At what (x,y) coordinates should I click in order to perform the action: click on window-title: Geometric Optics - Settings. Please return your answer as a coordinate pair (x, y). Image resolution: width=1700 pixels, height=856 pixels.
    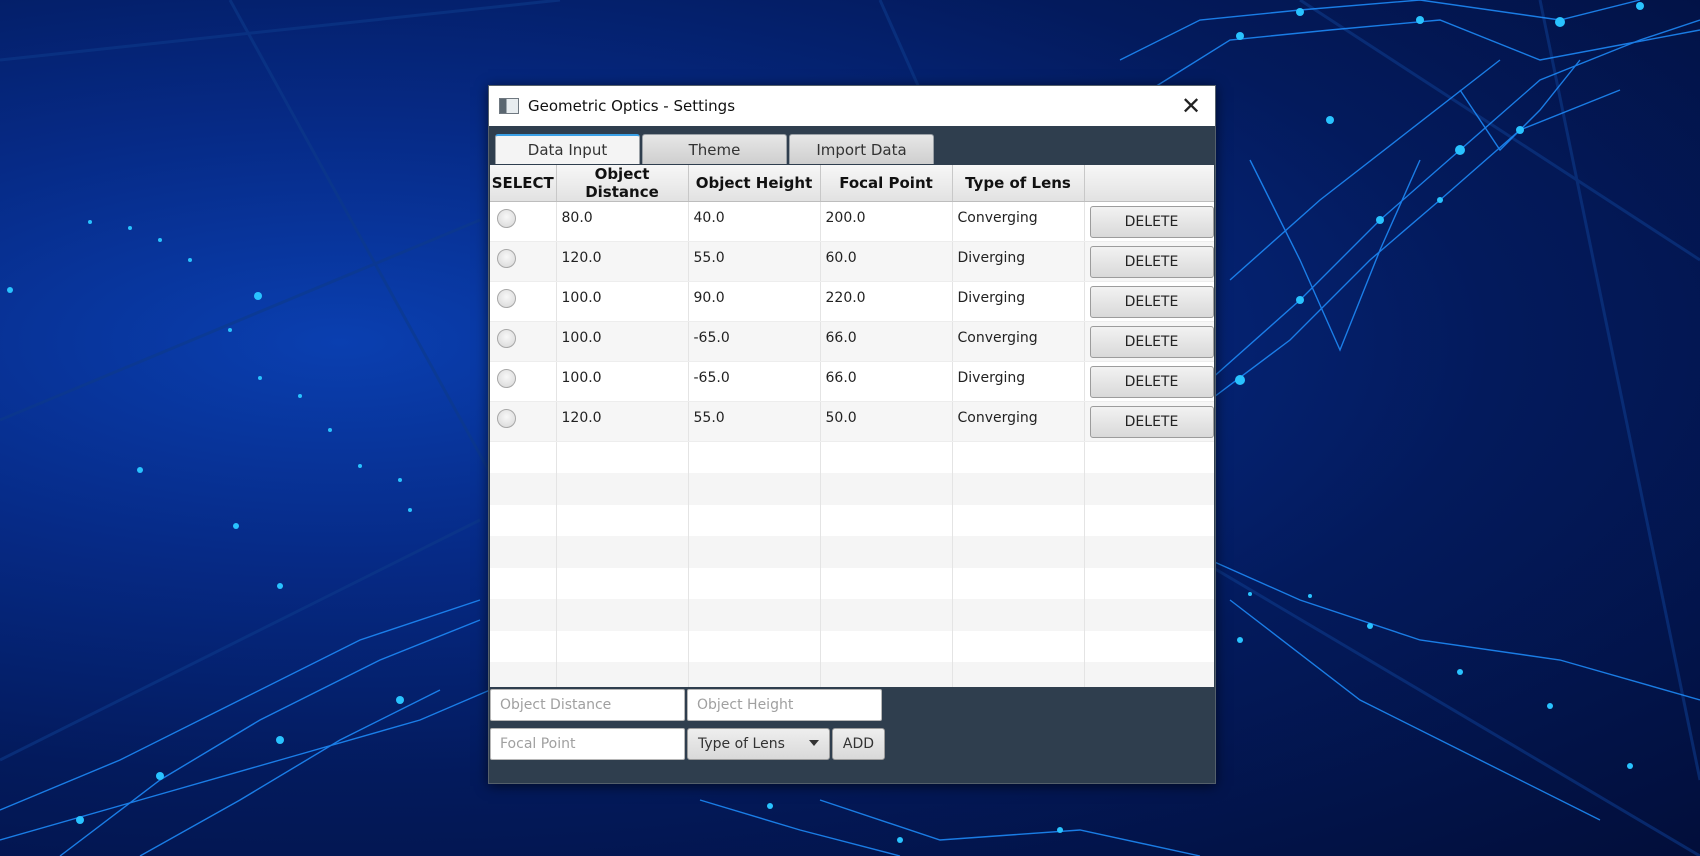
    Looking at the image, I should click on (632, 106).